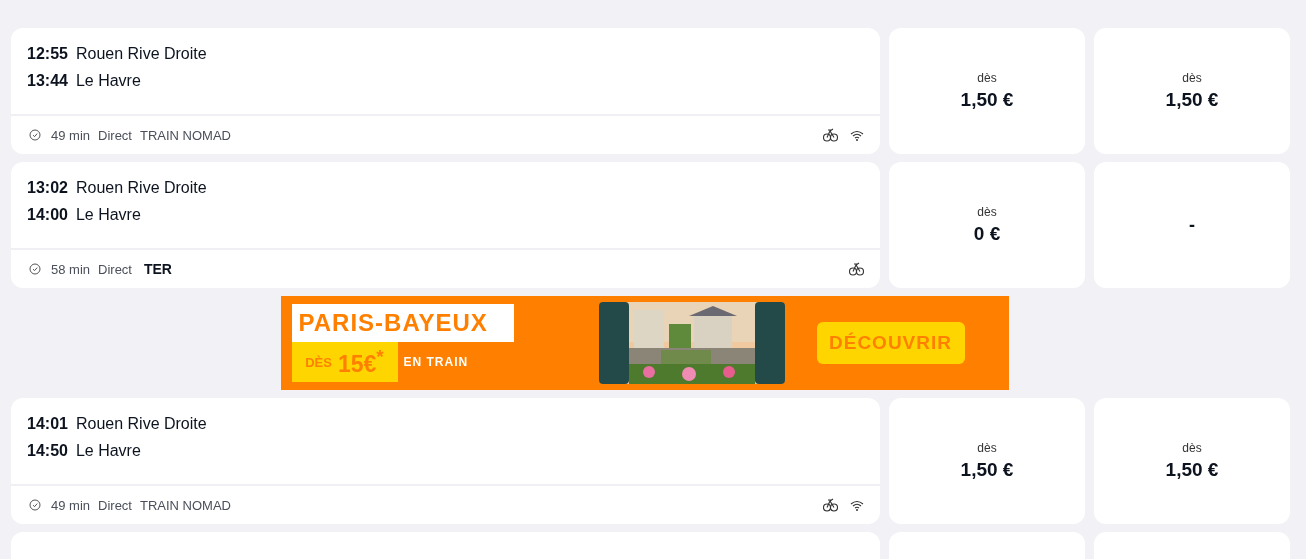 This screenshot has width=1306, height=559. I want to click on departure-time: 14:01, so click(47, 424).